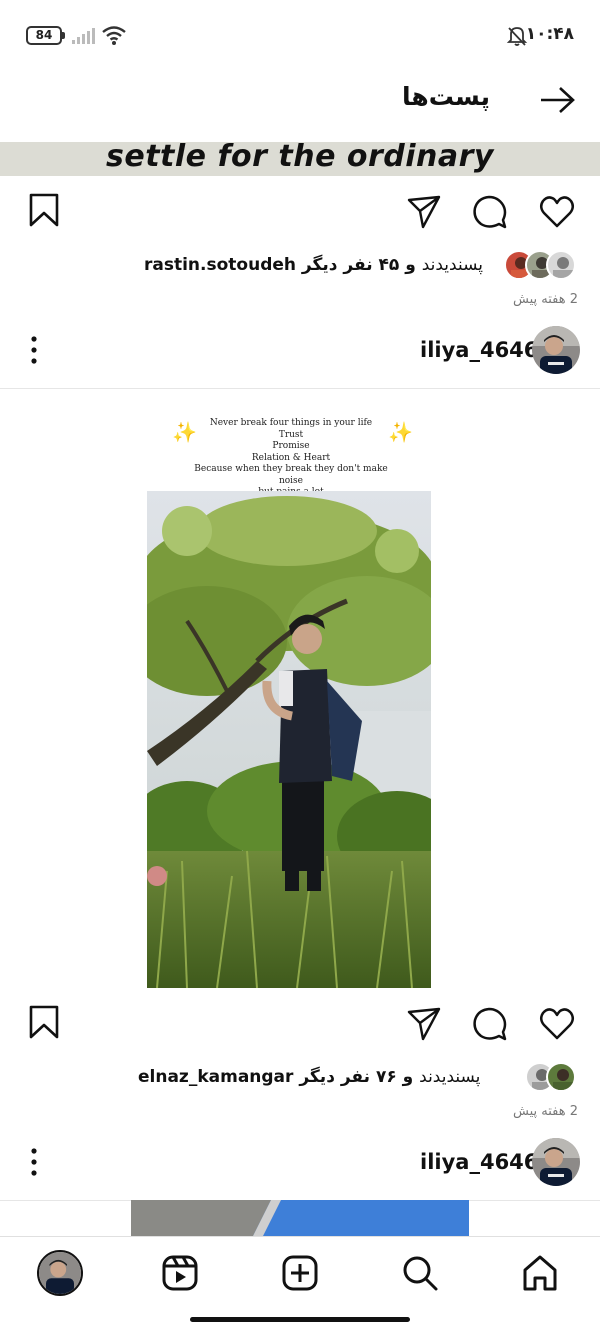 This screenshot has height=1333, width=600. I want to click on liker-username: rastin.sotoudeh, so click(220, 265).